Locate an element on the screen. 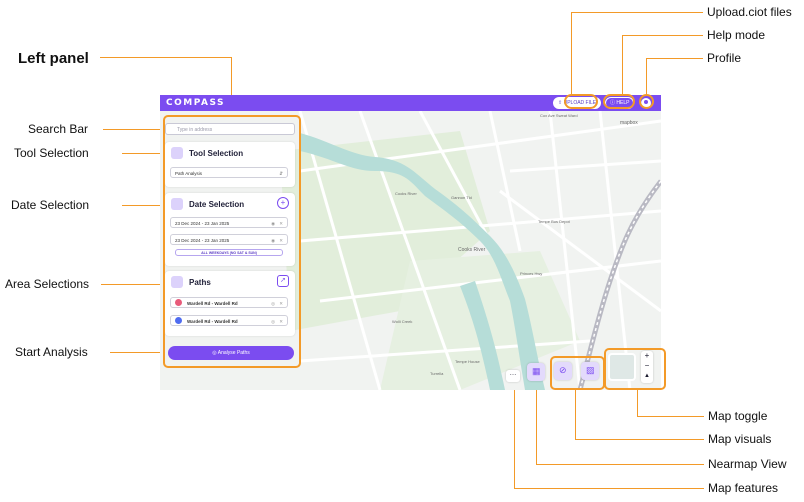 The width and height of the screenshot is (804, 502). leader-nearmap is located at coordinates (620, 464).